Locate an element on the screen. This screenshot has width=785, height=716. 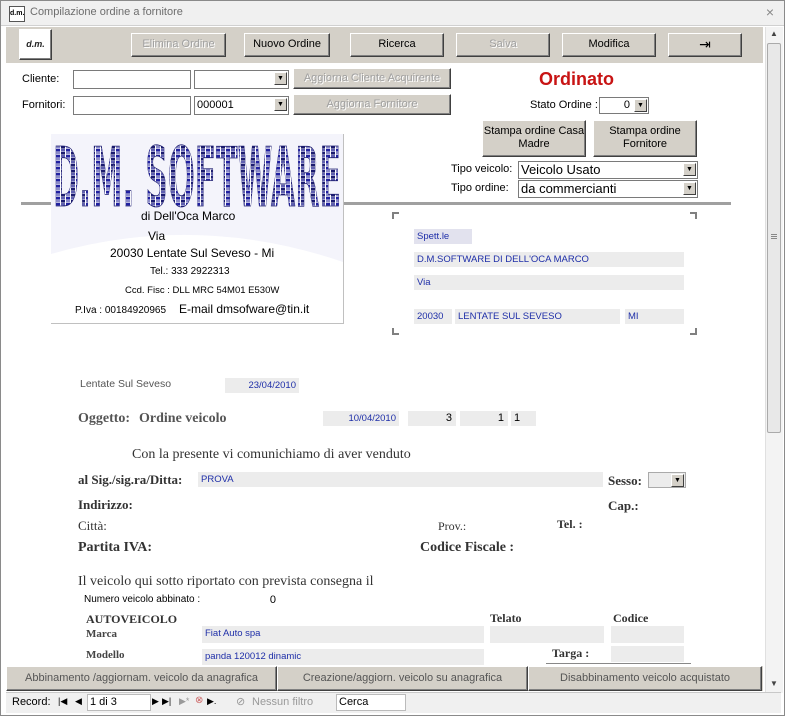
sesso-combo: ▼ is located at coordinates (667, 480).